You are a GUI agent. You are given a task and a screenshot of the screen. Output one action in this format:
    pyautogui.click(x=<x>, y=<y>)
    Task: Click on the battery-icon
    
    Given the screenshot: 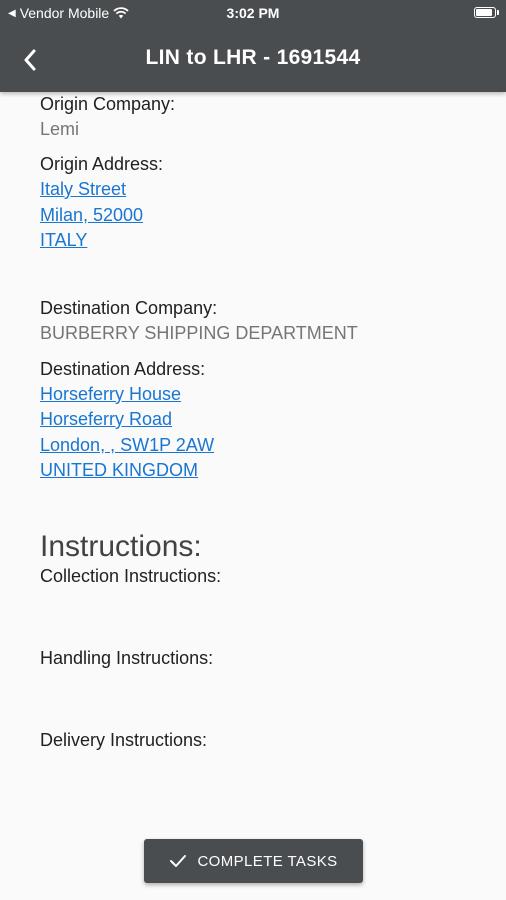 What is the action you would take?
    pyautogui.click(x=486, y=12)
    